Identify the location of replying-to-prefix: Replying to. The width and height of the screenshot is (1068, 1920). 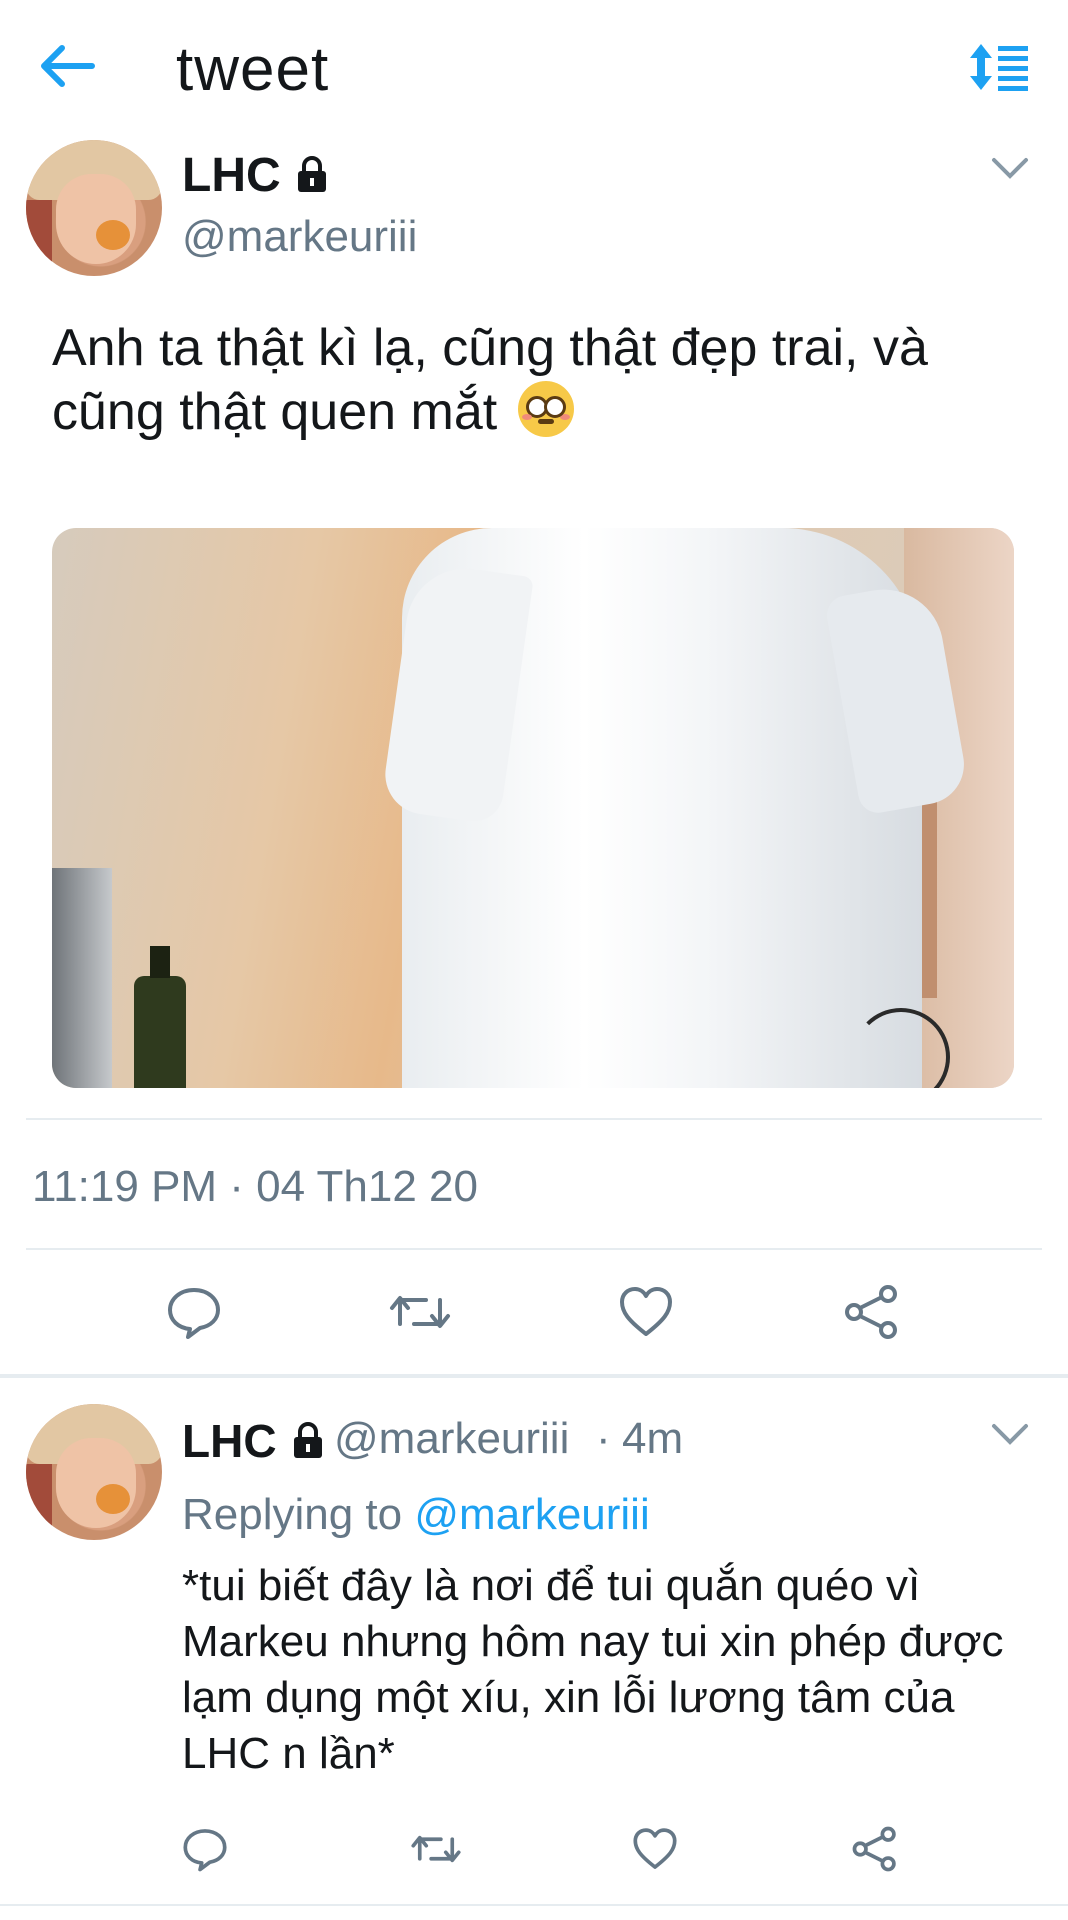
(292, 1514).